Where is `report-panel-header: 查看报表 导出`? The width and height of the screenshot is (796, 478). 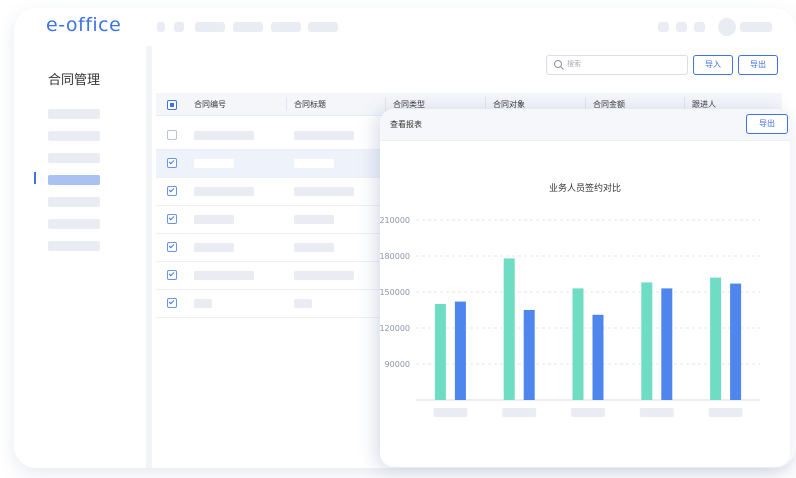 report-panel-header: 查看报表 导出 is located at coordinates (585, 125).